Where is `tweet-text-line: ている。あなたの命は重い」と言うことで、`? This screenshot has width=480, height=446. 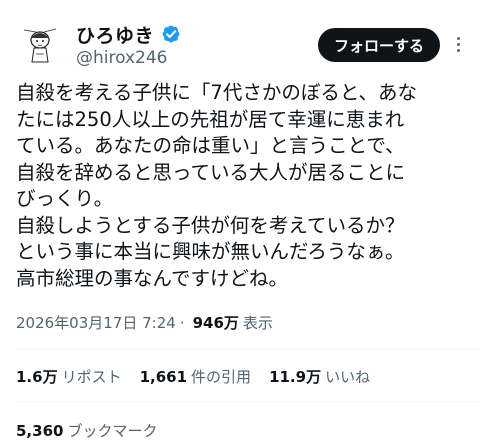 tweet-text-line: ている。あなたの命は重い」と言うことで、 is located at coordinates (210, 145).